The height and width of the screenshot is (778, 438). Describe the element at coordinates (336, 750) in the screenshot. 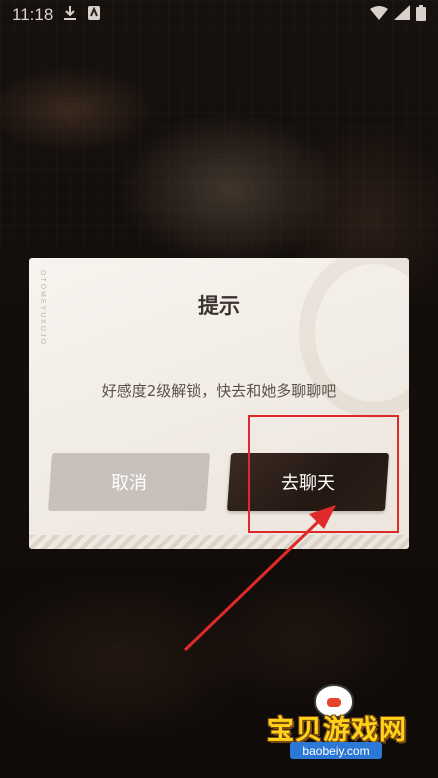

I see `watermark-url: baobeiy.com` at that location.